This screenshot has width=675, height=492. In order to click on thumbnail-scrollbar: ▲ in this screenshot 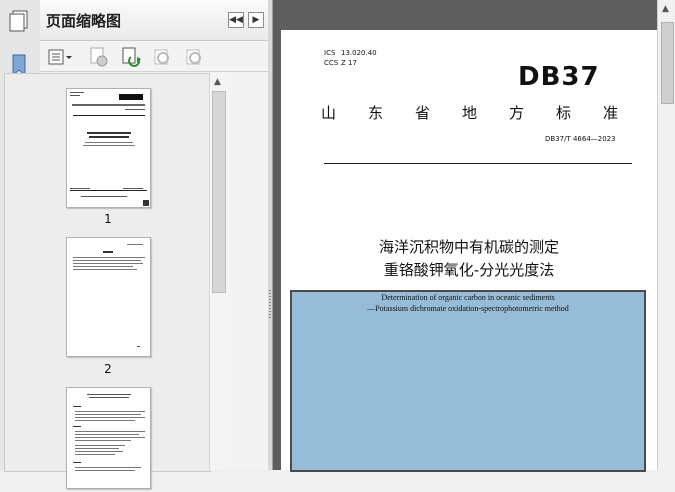, I will do `click(218, 271)`.